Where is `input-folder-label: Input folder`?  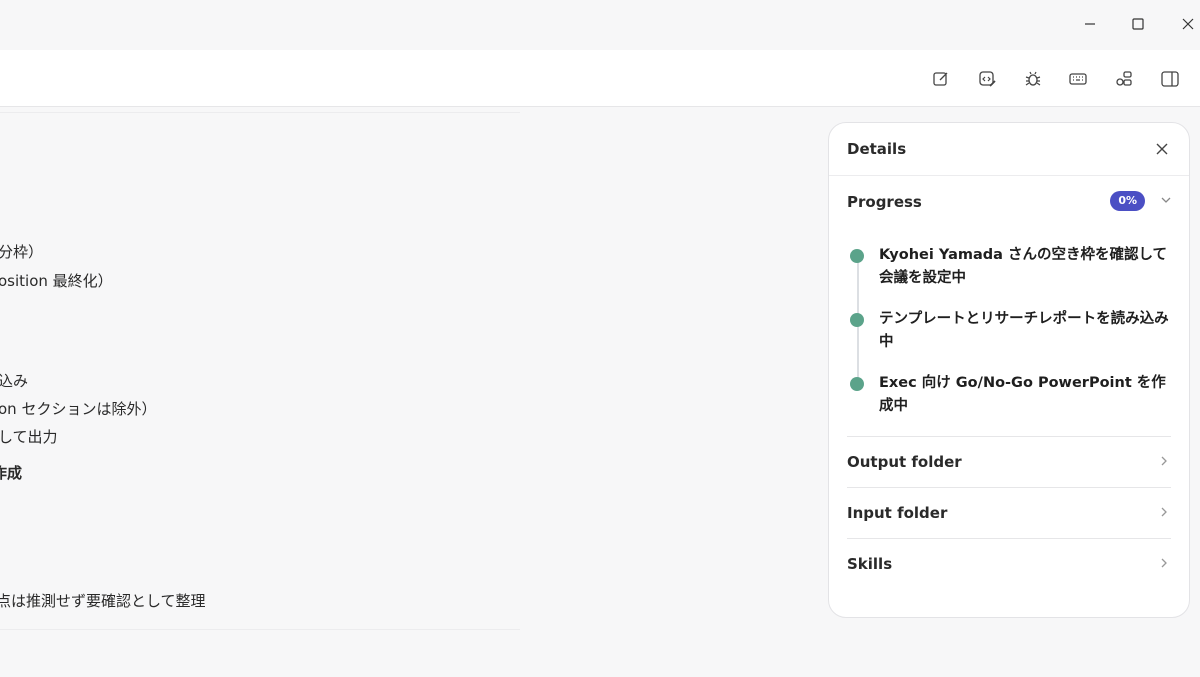 input-folder-label: Input folder is located at coordinates (897, 513).